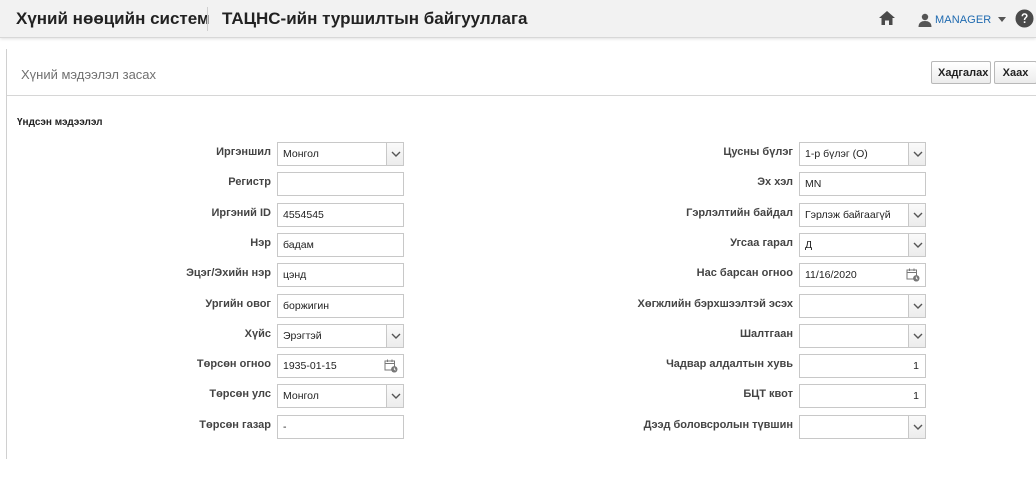  Describe the element at coordinates (887, 18) in the screenshot. I see `home-icon` at that location.